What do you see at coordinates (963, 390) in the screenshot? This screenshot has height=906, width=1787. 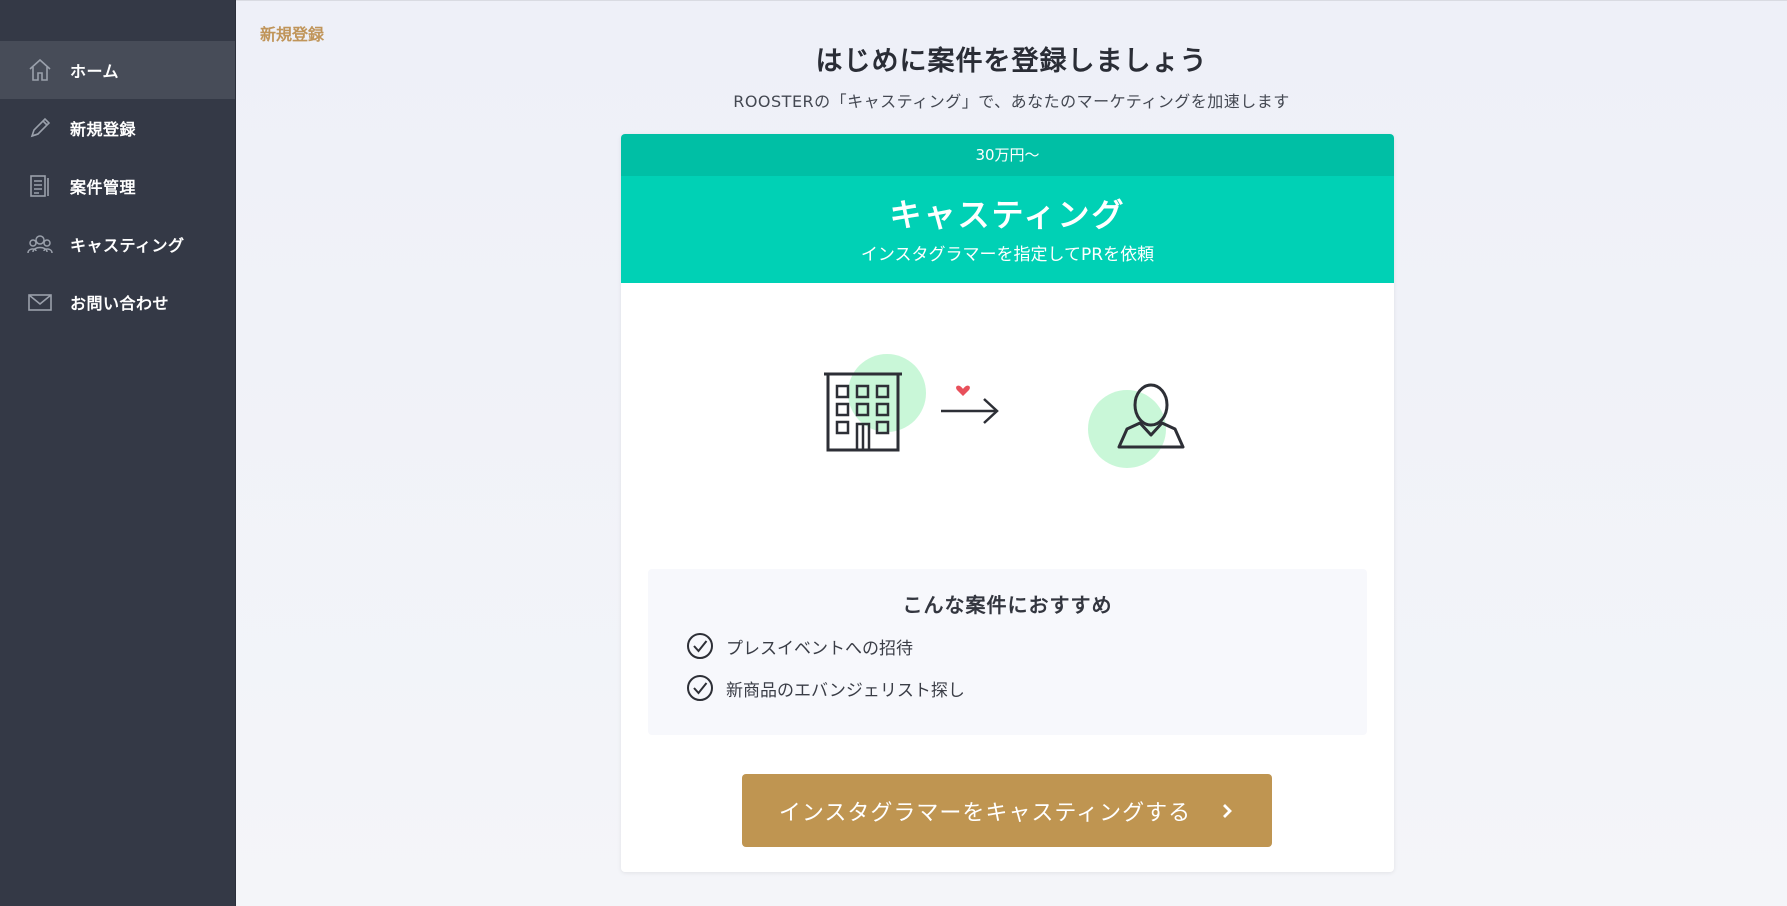 I see `heart-icon` at bounding box center [963, 390].